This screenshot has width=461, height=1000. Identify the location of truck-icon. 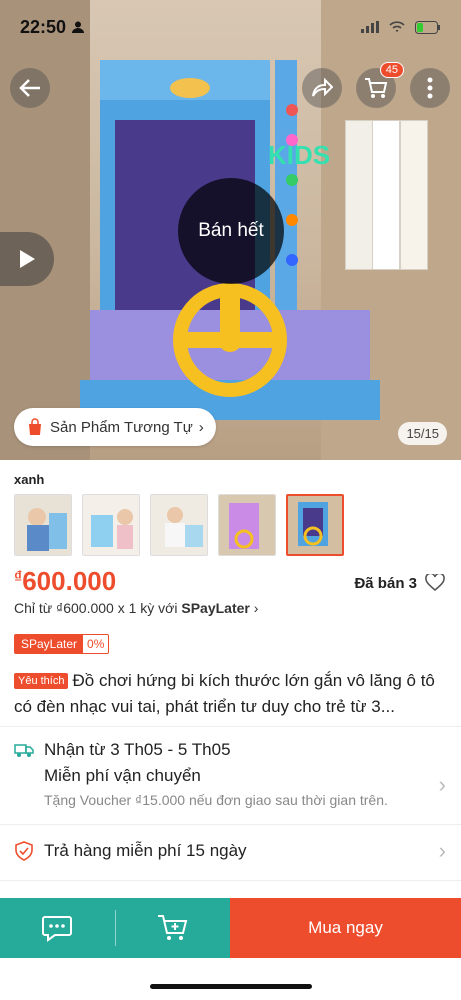
(24, 750).